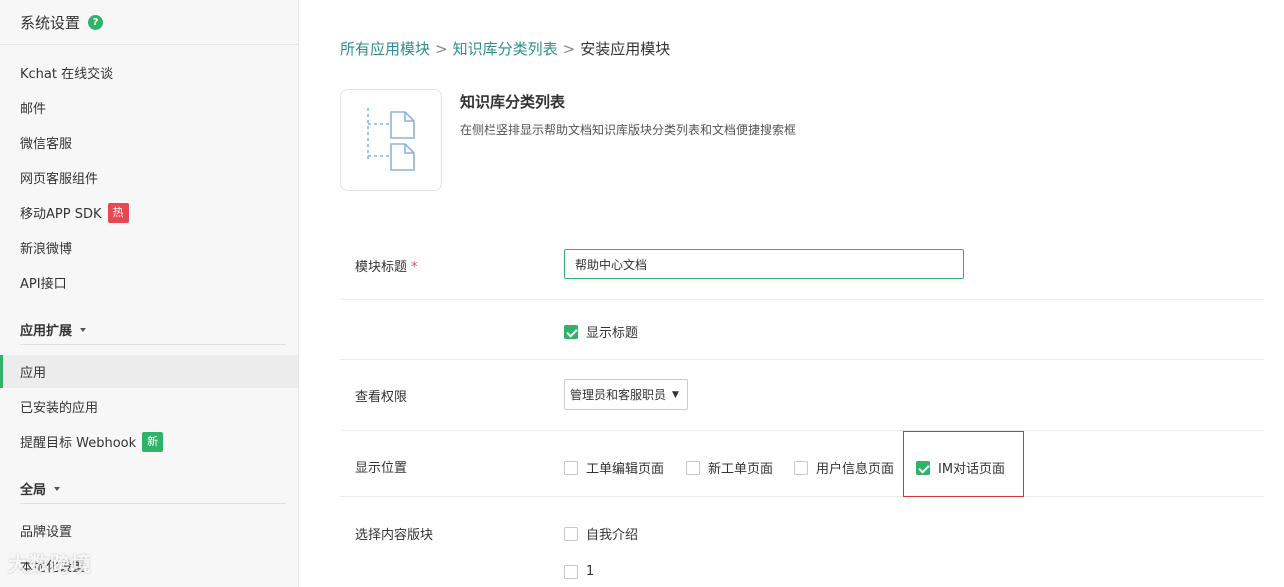  I want to click on breadcrumb-knowledge-list: 知识库分类列表, so click(505, 49).